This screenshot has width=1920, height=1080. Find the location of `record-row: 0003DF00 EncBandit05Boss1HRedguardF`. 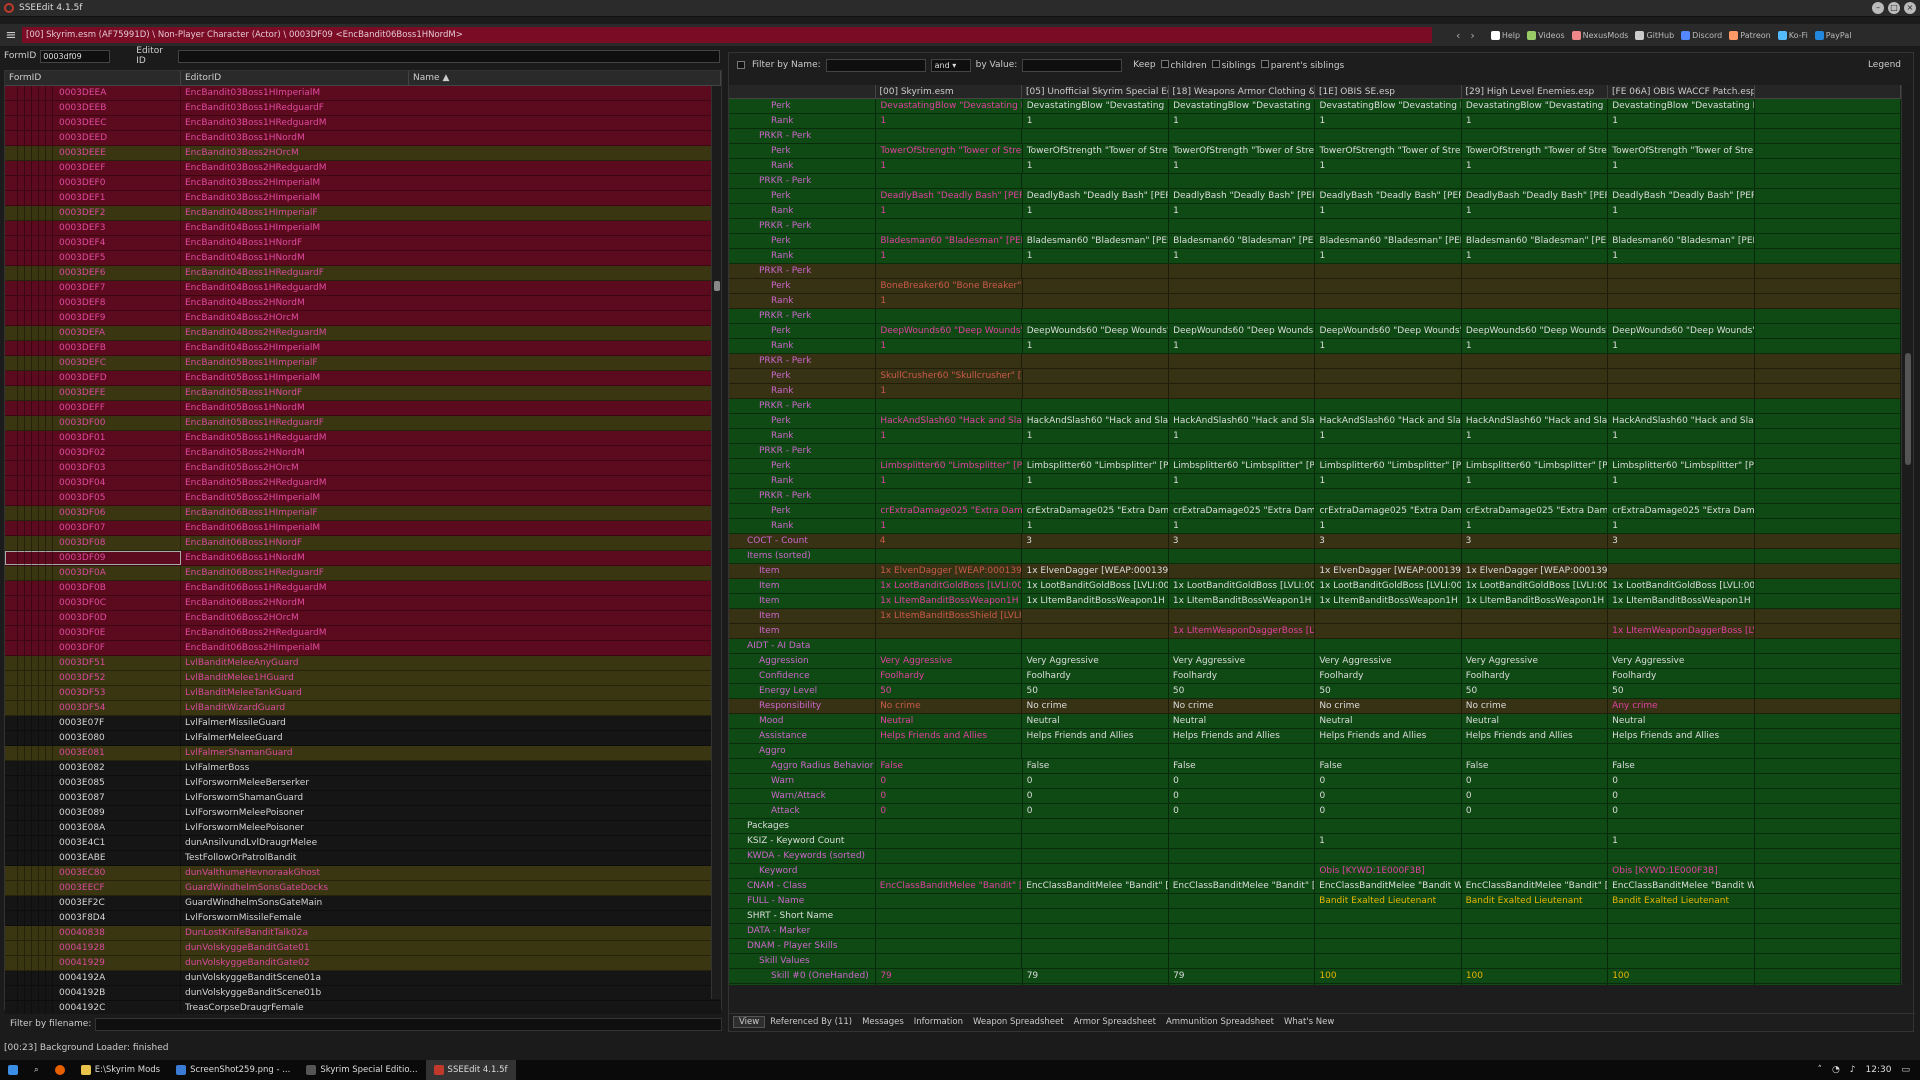

record-row: 0003DF00 EncBandit05Boss1HRedguardF is located at coordinates (363, 423).